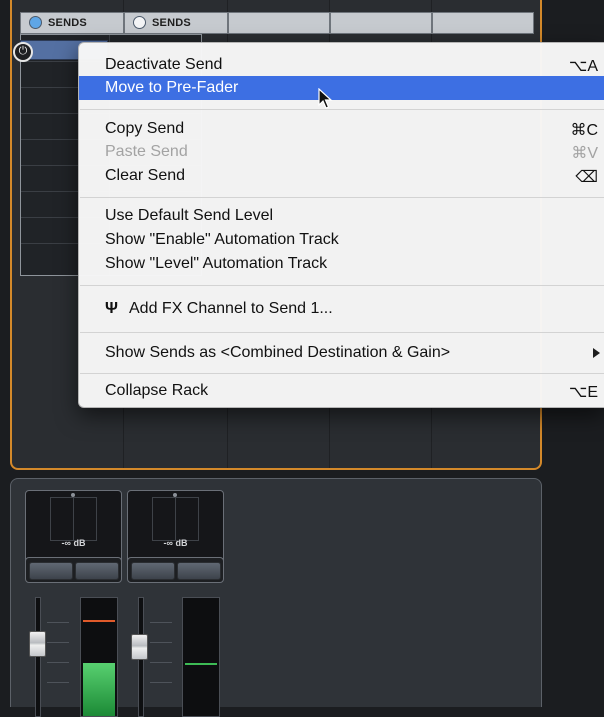  What do you see at coordinates (341, 176) in the screenshot?
I see `menu-item-clear-send: Clear Send ⌫` at bounding box center [341, 176].